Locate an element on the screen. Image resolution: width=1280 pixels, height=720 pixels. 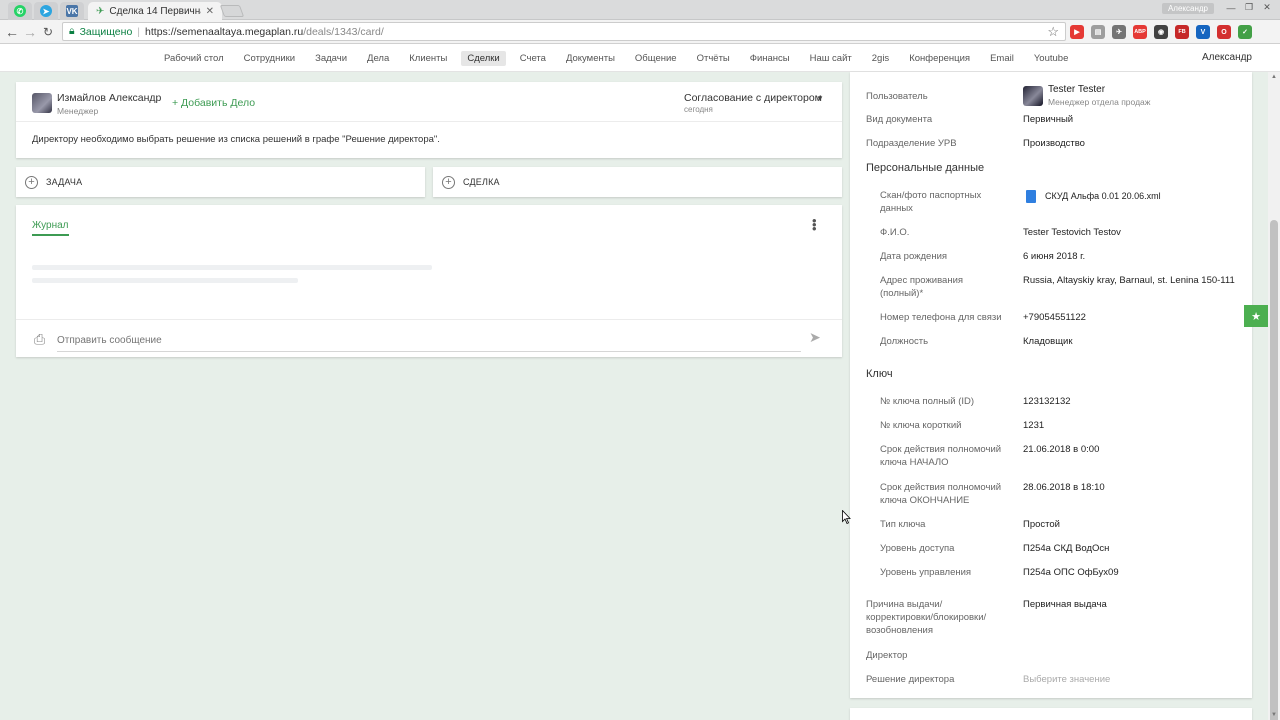
paperclip-icon: ⎙ is located at coordinates (39, 339).